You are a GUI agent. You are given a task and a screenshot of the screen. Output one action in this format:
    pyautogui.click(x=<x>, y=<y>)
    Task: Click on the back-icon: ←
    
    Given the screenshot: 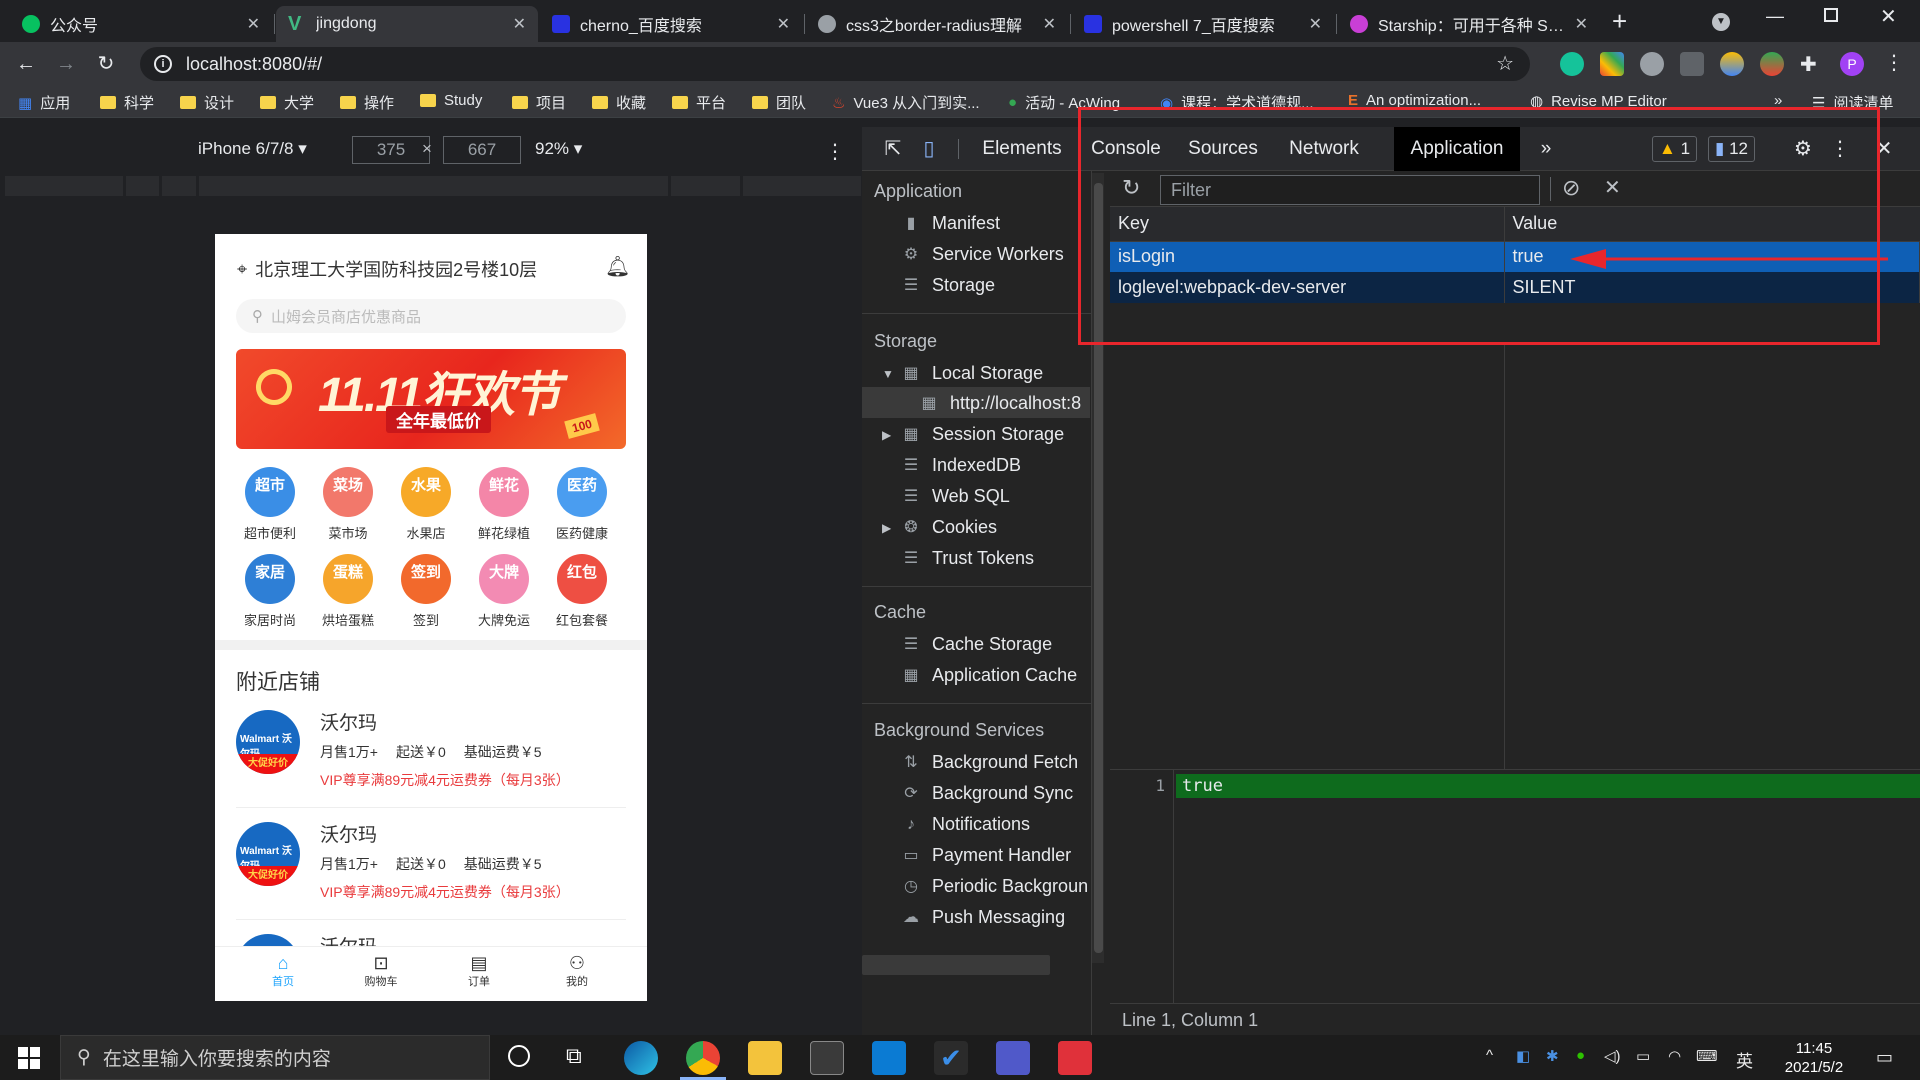 What is the action you would take?
    pyautogui.click(x=26, y=64)
    